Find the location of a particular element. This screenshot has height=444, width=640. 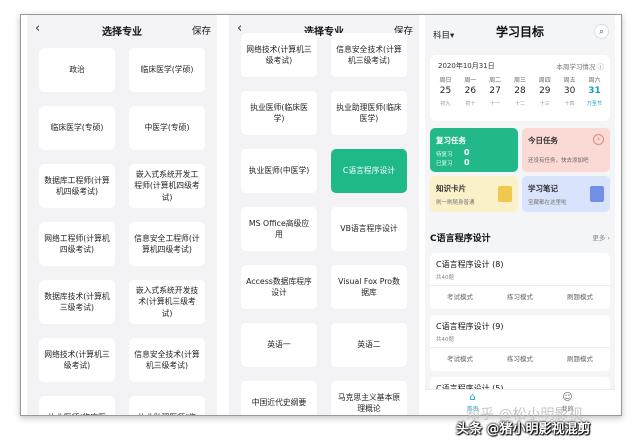

major-tile: 信息安全工程师(计算机四级考试) is located at coordinates (167, 244).